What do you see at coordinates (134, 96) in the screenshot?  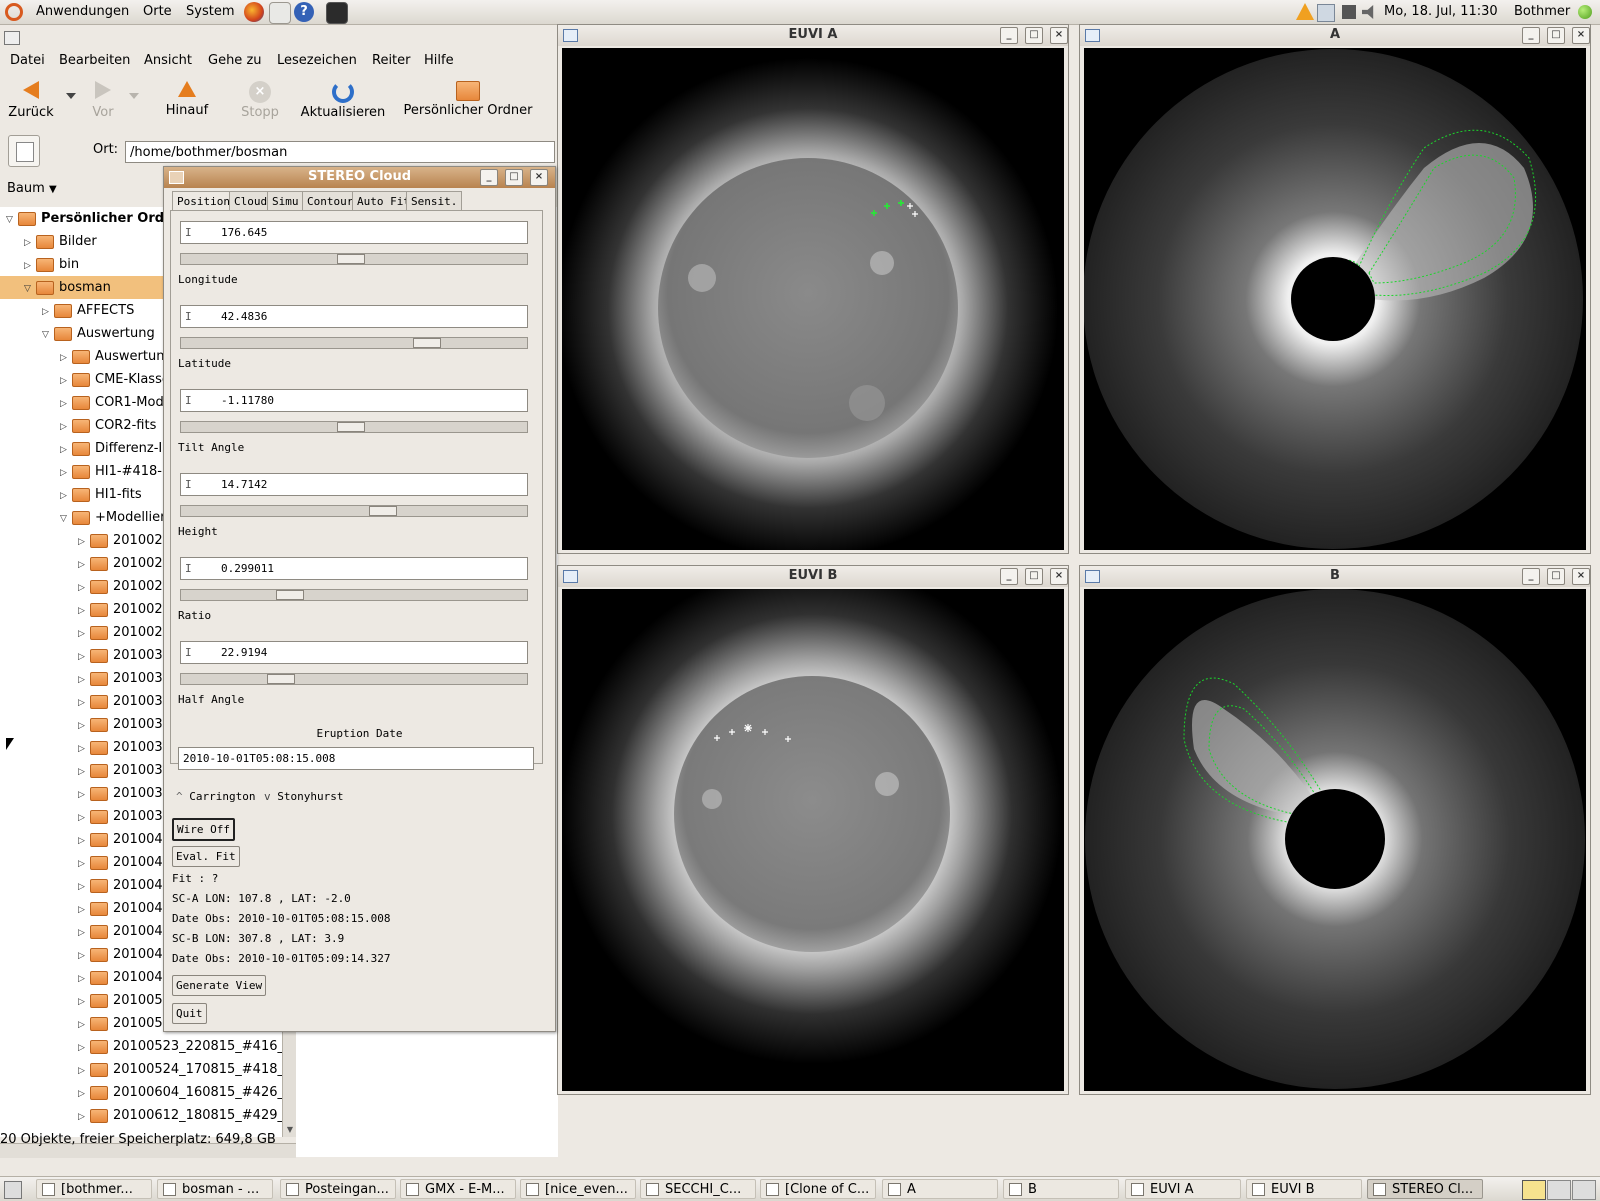 I see `forward-history-chevron-icon` at bounding box center [134, 96].